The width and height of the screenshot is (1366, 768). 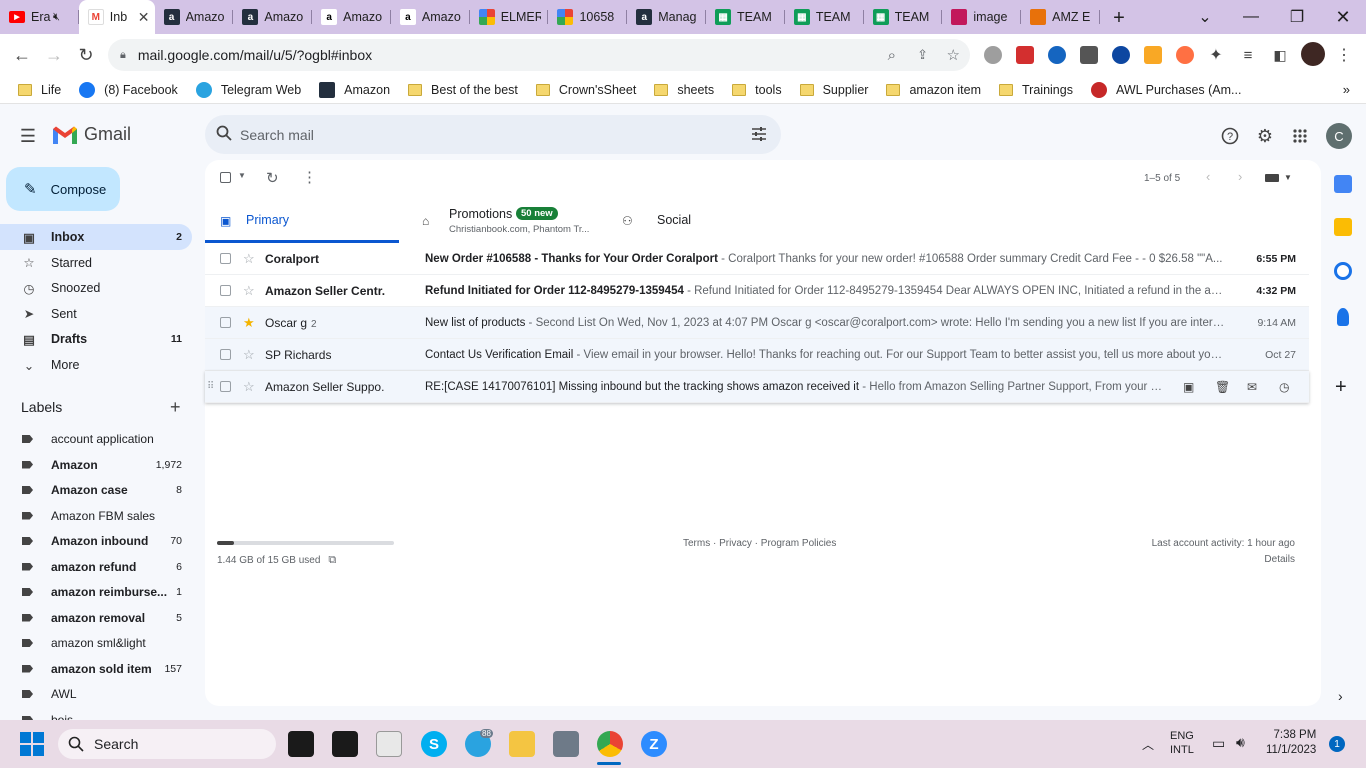 What do you see at coordinates (981, 17) in the screenshot?
I see `browser-tab: image` at bounding box center [981, 17].